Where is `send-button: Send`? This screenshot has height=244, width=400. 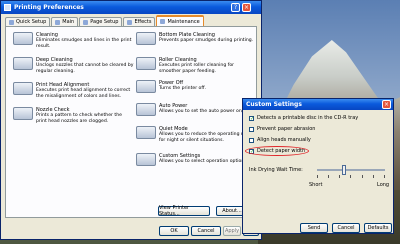
send-button: Send is located at coordinates (314, 228).